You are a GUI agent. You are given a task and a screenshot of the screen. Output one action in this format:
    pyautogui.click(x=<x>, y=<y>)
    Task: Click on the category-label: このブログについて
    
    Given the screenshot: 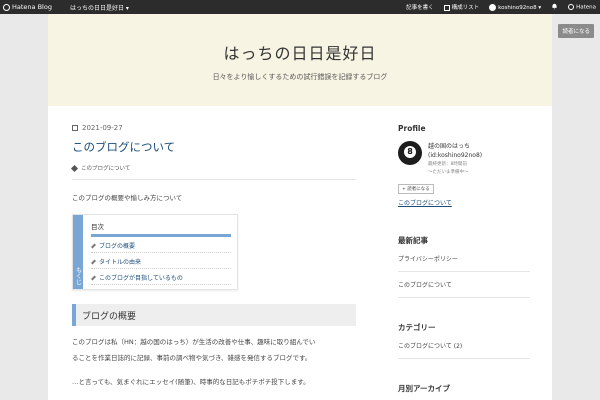 What is the action you would take?
    pyautogui.click(x=106, y=169)
    